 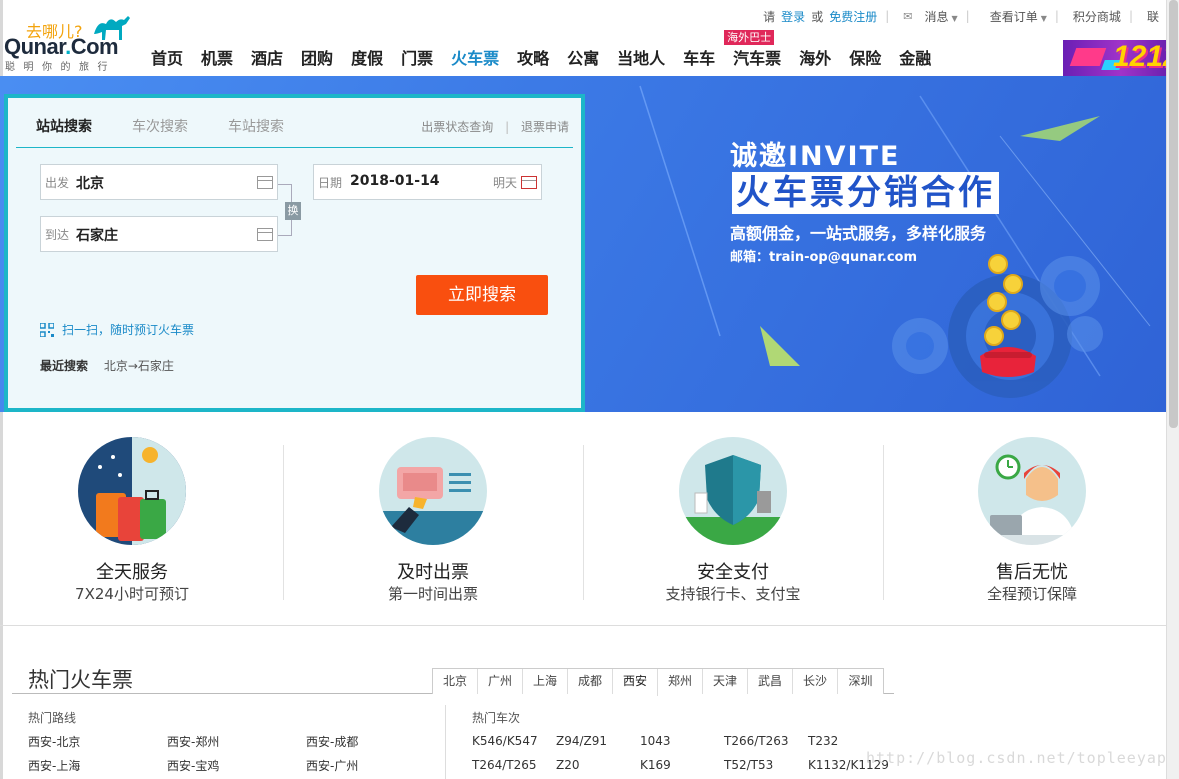 I want to click on city-tabs: 北京 广州 上海 成都 西安 郑州 天津 武昌 长沙 深圳, so click(x=658, y=682).